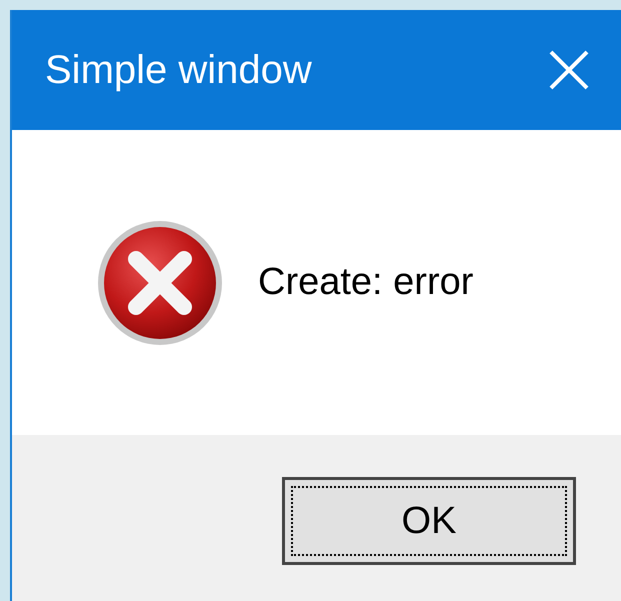  I want to click on message-text: Create: error, so click(366, 282).